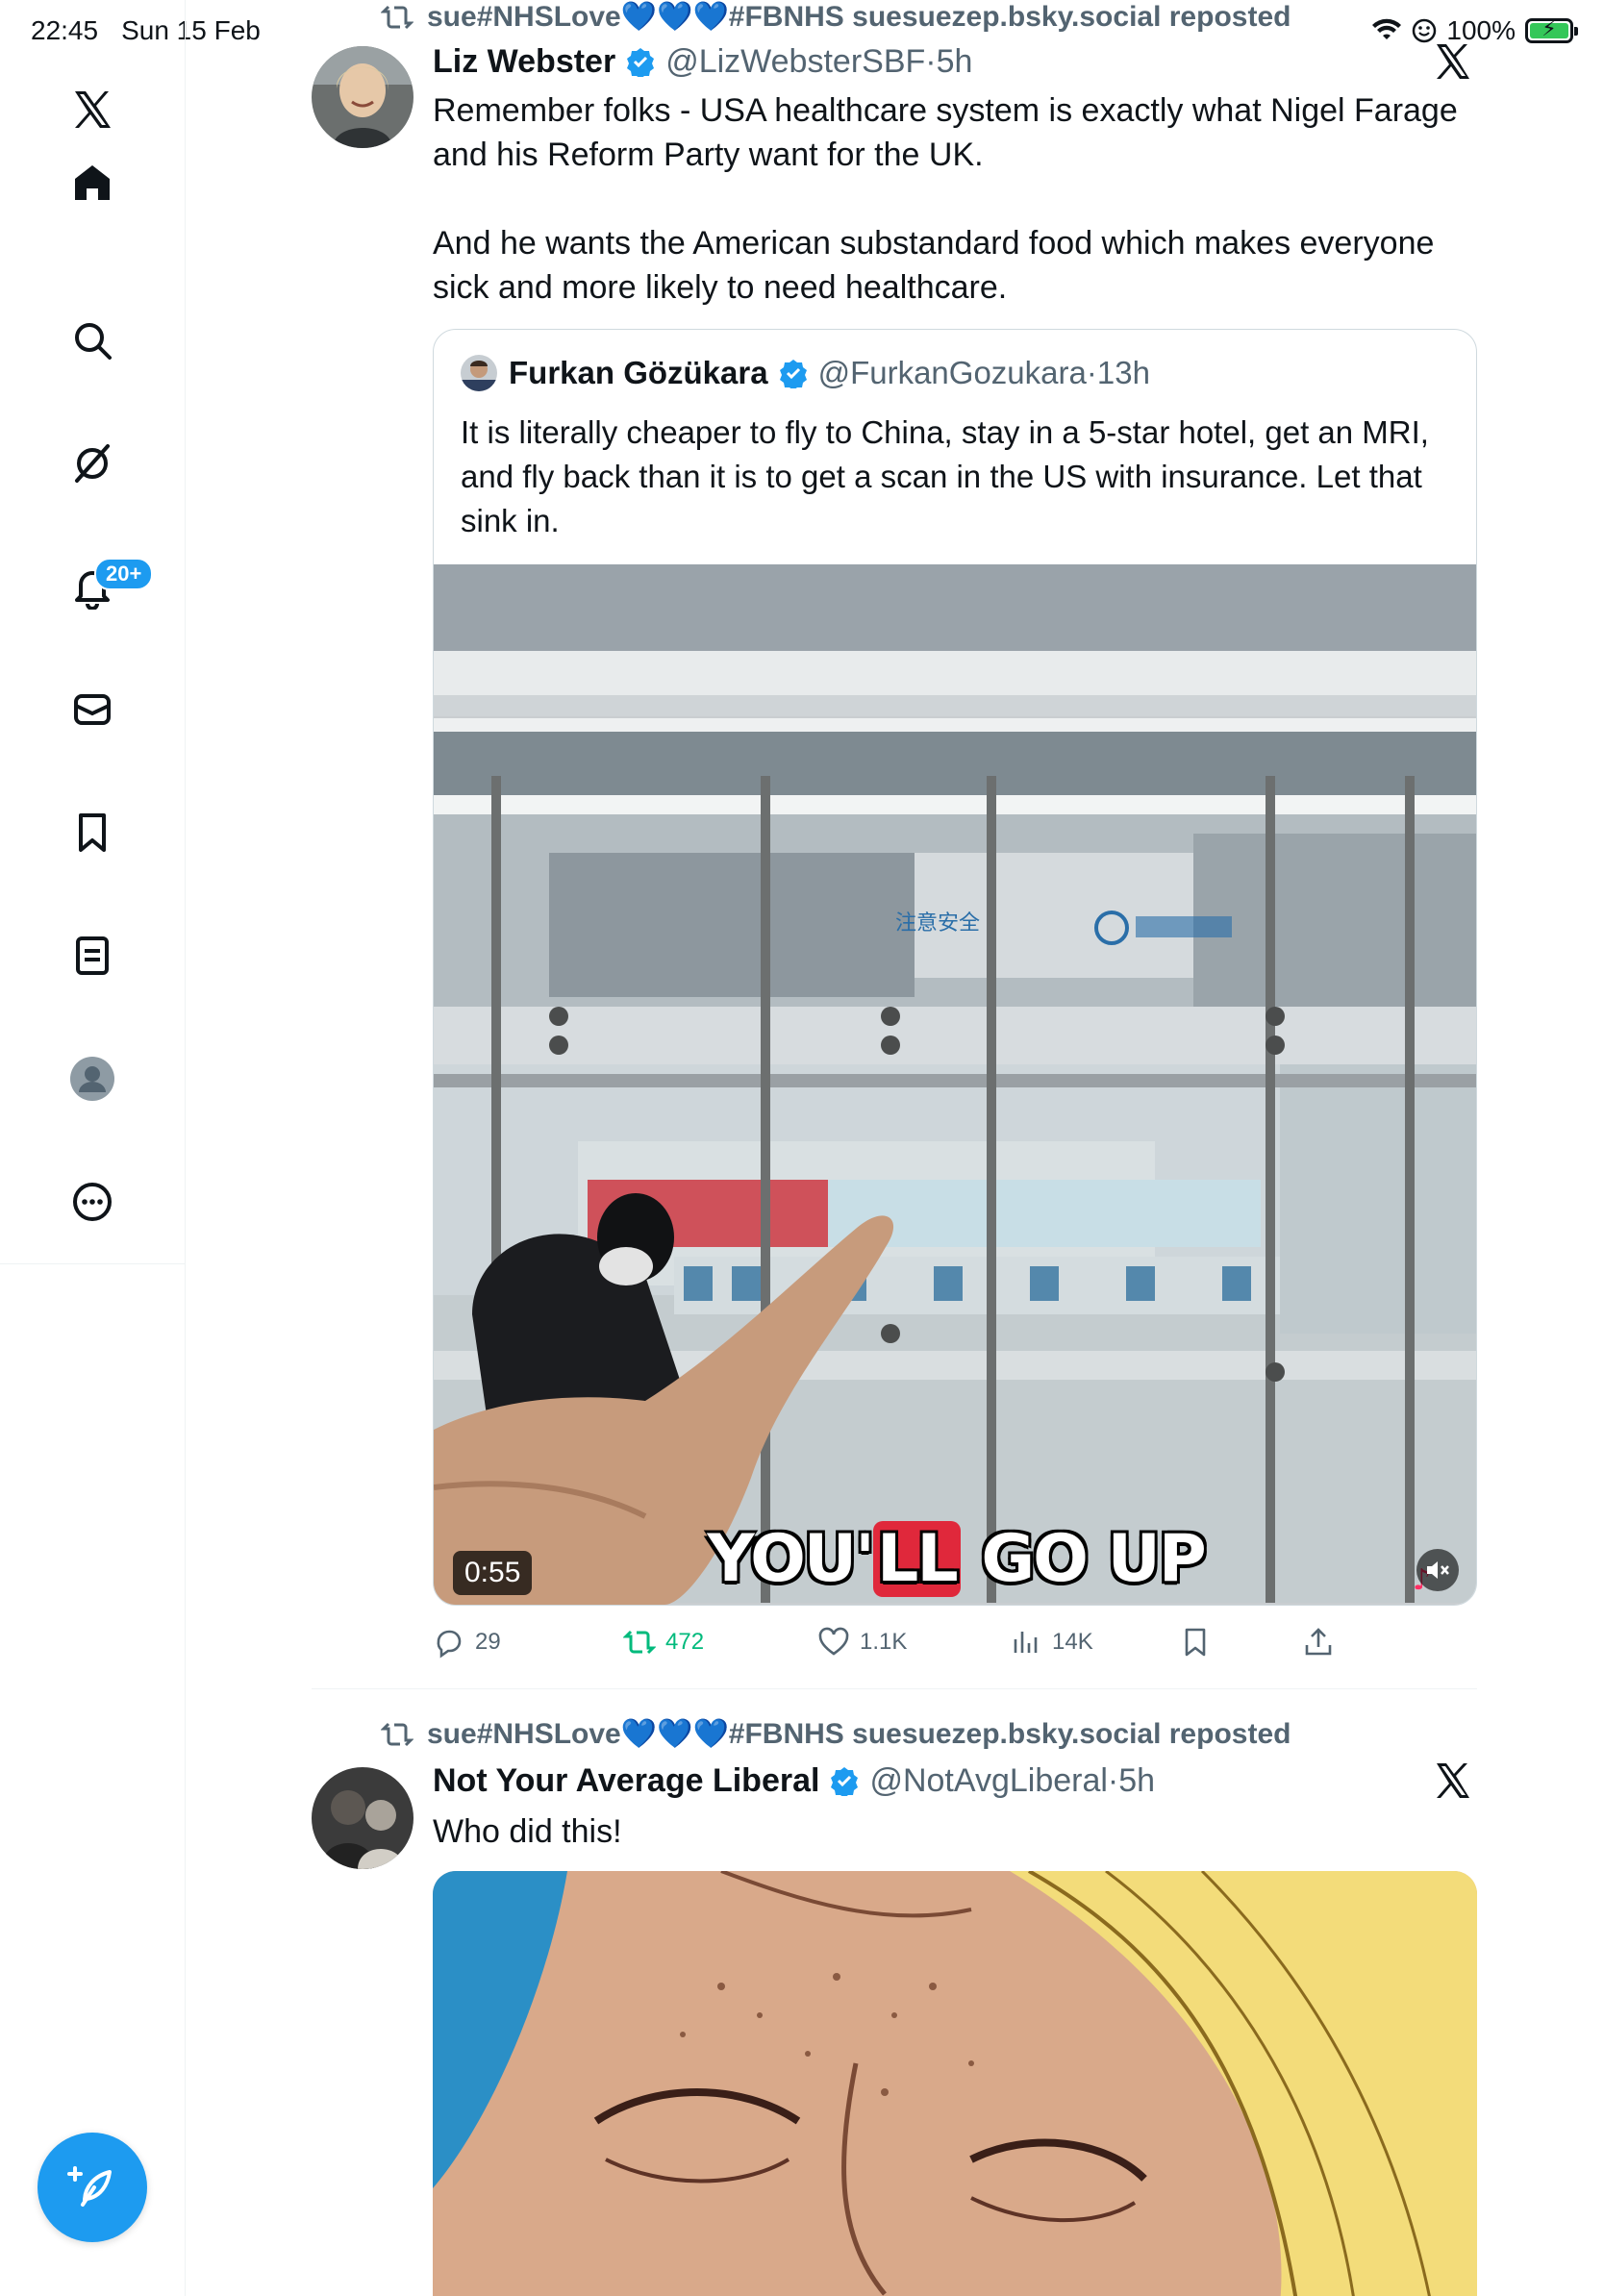  I want to click on svg-text: 注意安全, so click(937, 923).